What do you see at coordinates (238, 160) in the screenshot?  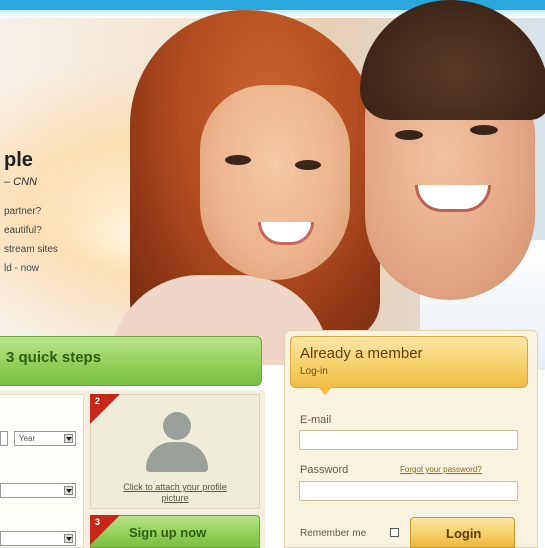 I see `woman-eye-left` at bounding box center [238, 160].